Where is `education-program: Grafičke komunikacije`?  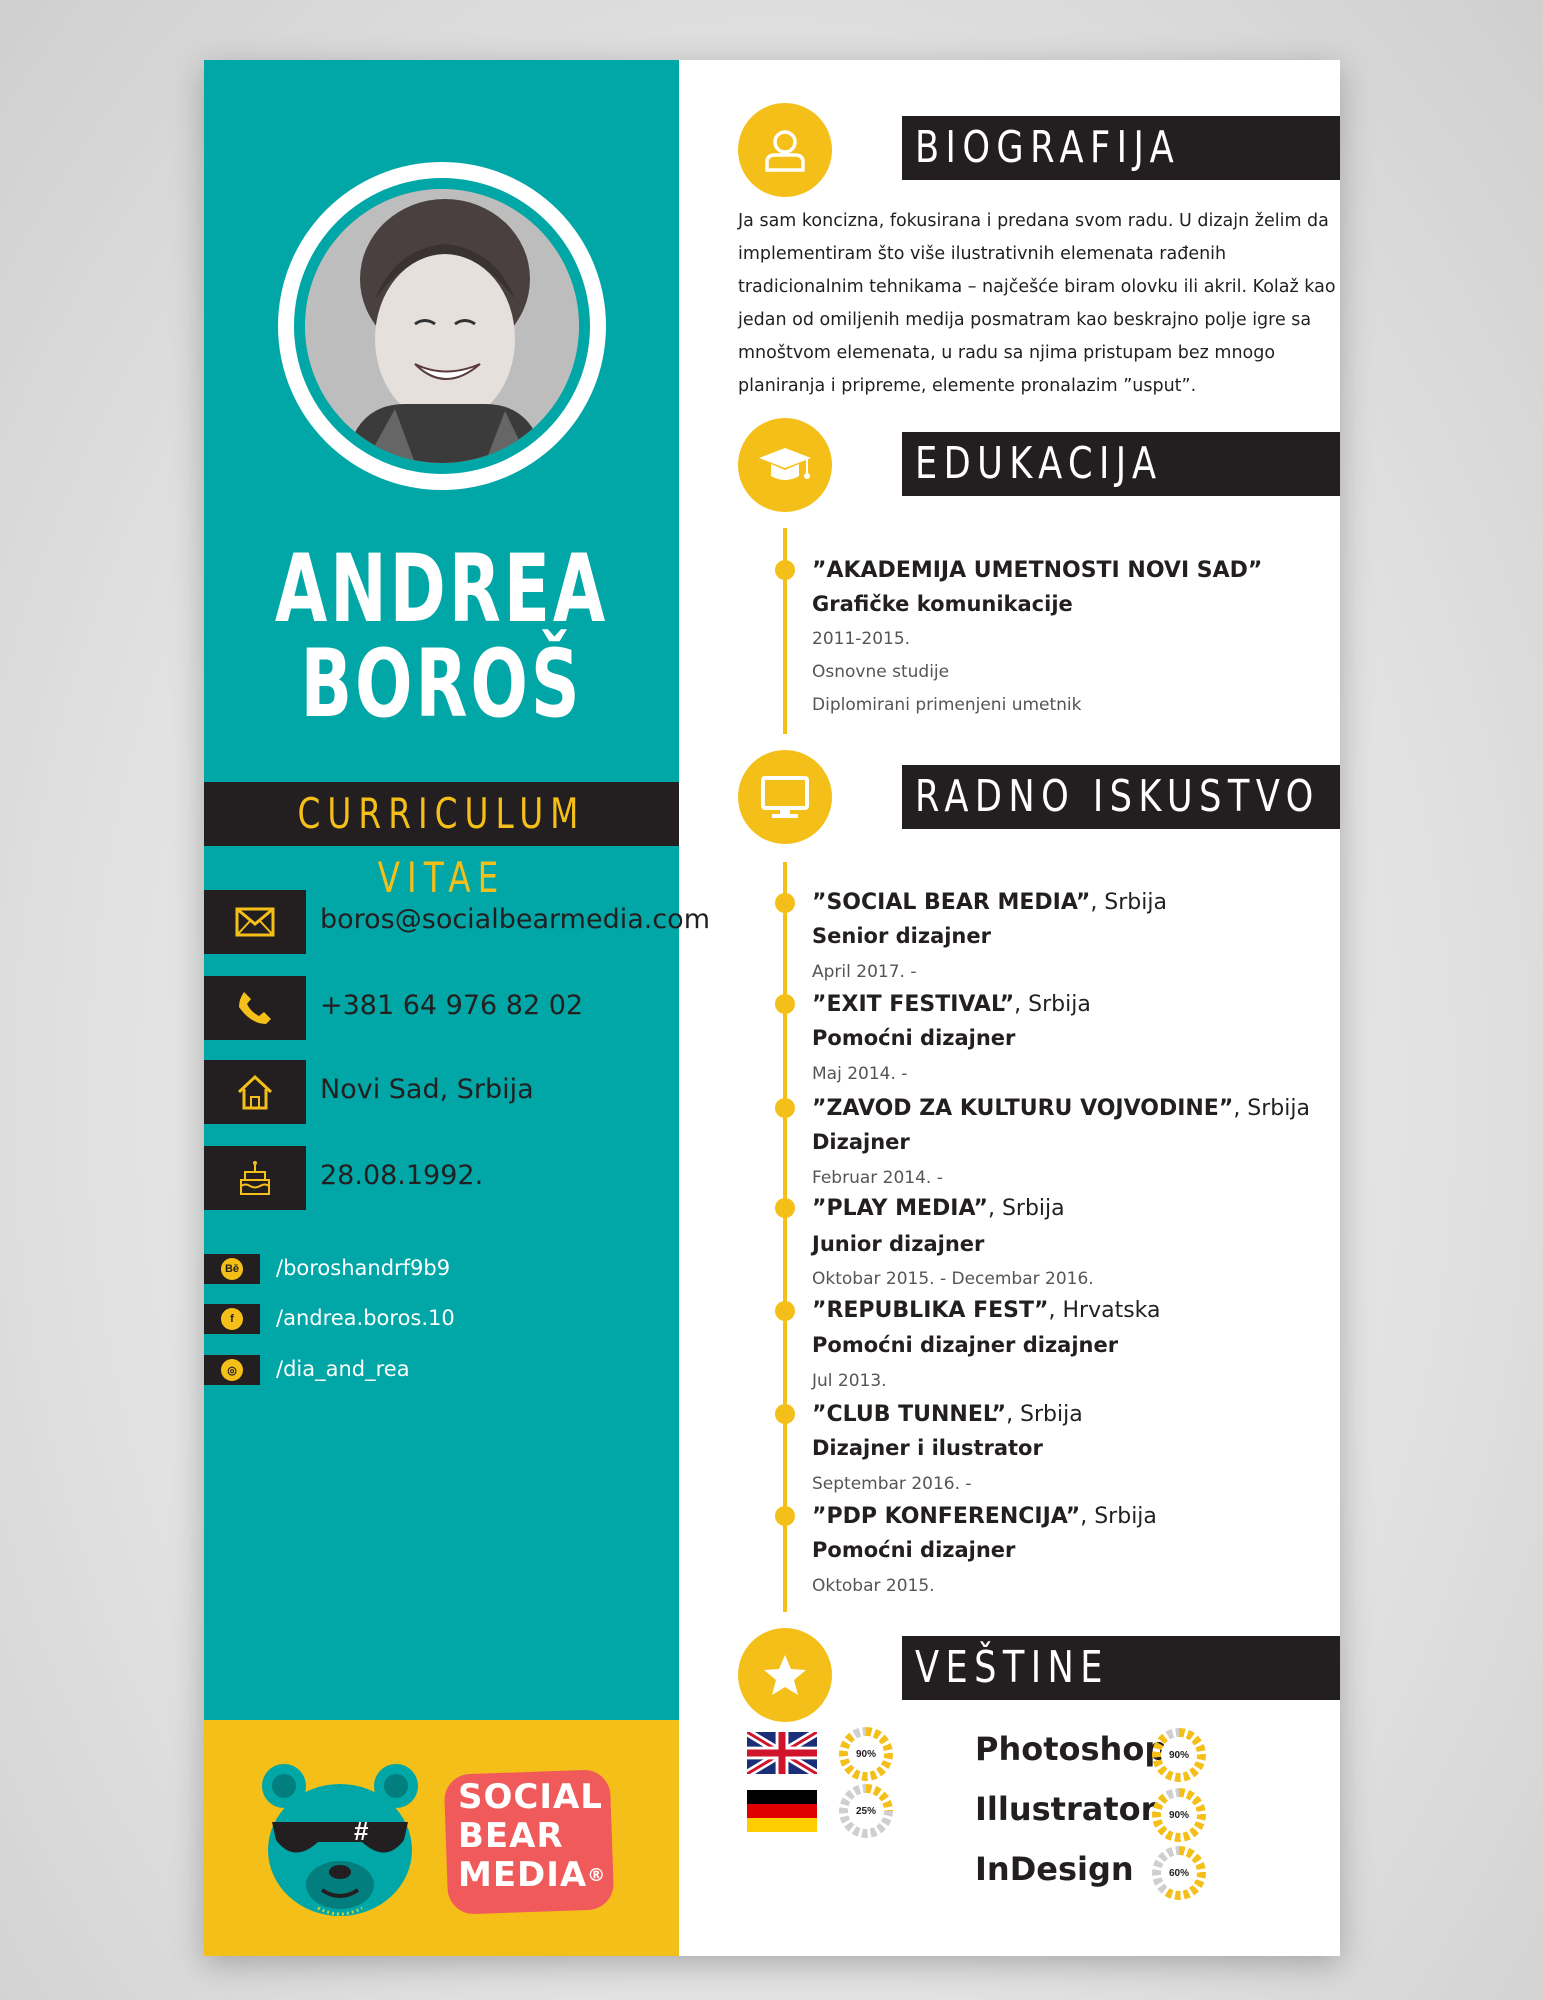
education-program: Grafičke komunikacije is located at coordinates (942, 604).